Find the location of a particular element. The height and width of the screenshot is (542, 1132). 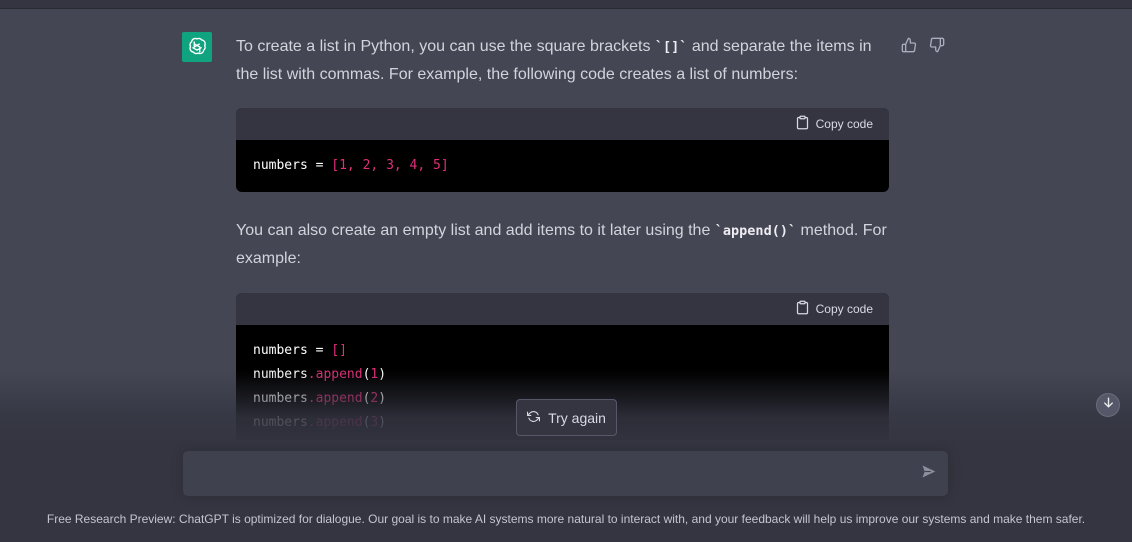

scroll-to-bottom-button is located at coordinates (1108, 405).